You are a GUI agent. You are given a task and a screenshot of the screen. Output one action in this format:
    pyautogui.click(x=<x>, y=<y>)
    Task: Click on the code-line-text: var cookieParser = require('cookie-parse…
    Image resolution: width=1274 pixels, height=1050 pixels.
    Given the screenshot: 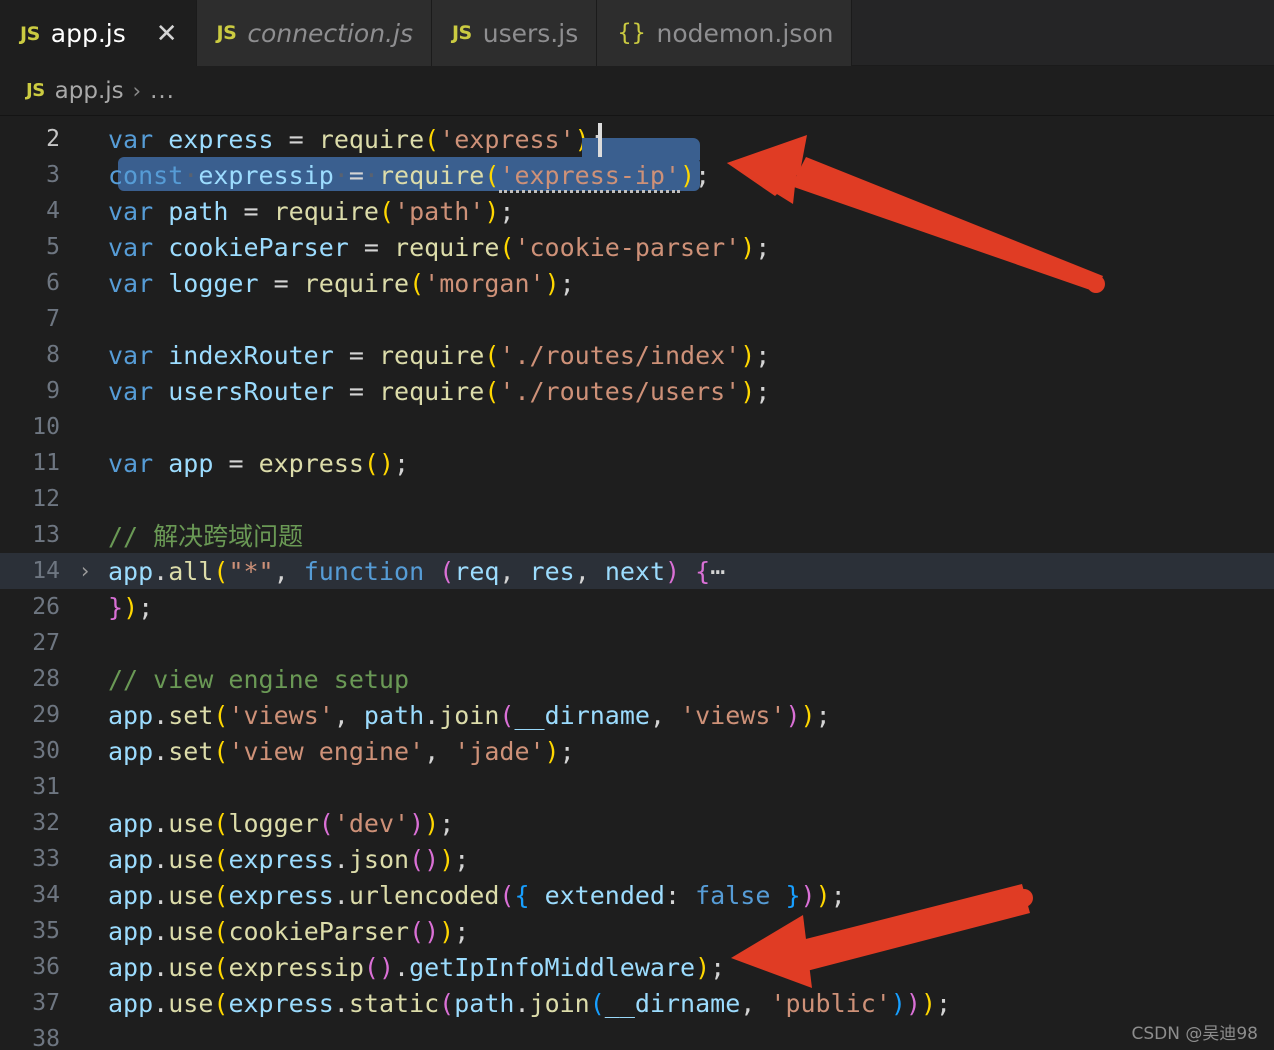 What is the action you would take?
    pyautogui.click(x=439, y=247)
    